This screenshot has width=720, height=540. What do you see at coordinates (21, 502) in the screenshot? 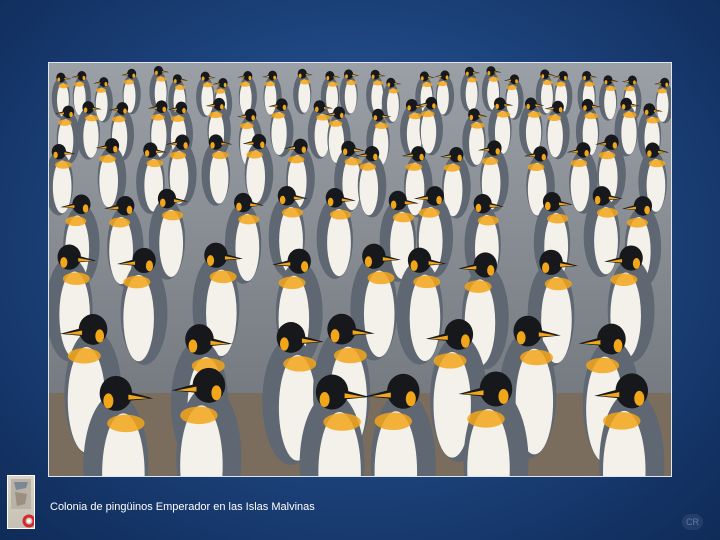
I see `lifebuoy-logo-icon` at bounding box center [21, 502].